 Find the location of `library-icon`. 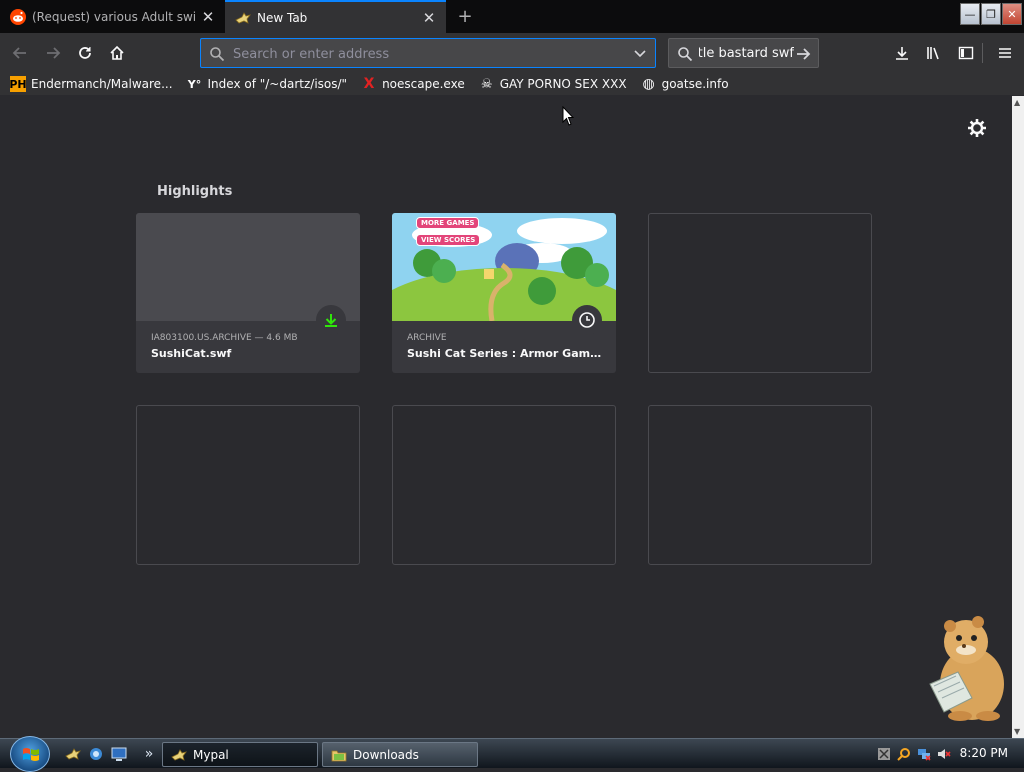

library-icon is located at coordinates (933, 53).